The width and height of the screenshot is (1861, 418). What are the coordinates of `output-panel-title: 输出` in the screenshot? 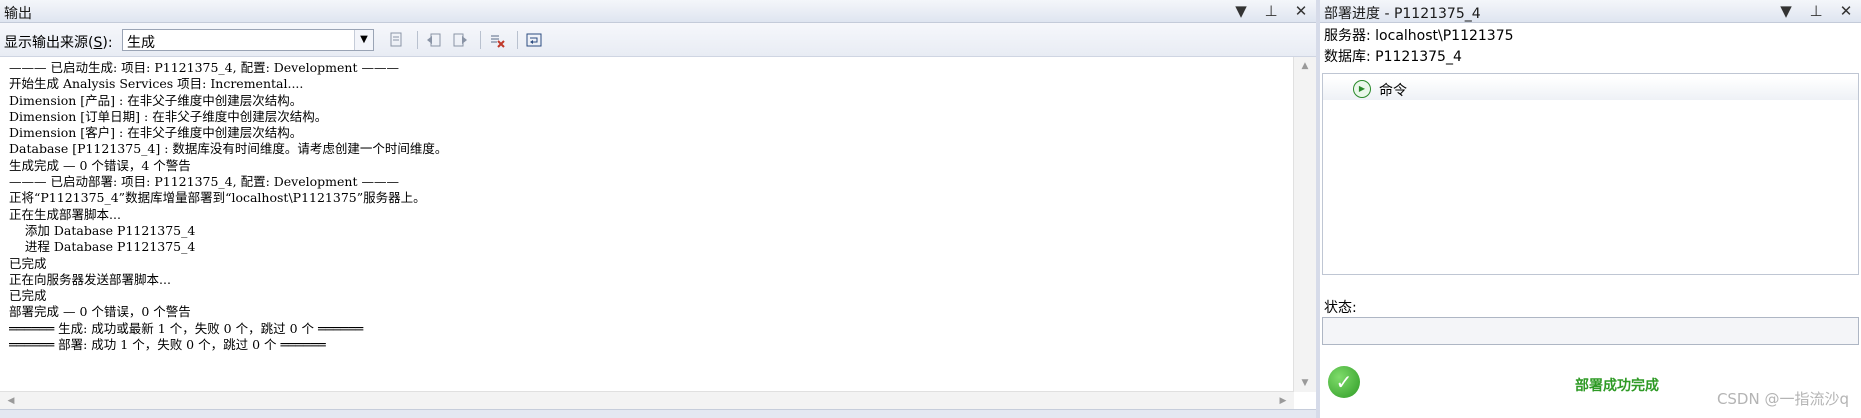 It's located at (18, 14).